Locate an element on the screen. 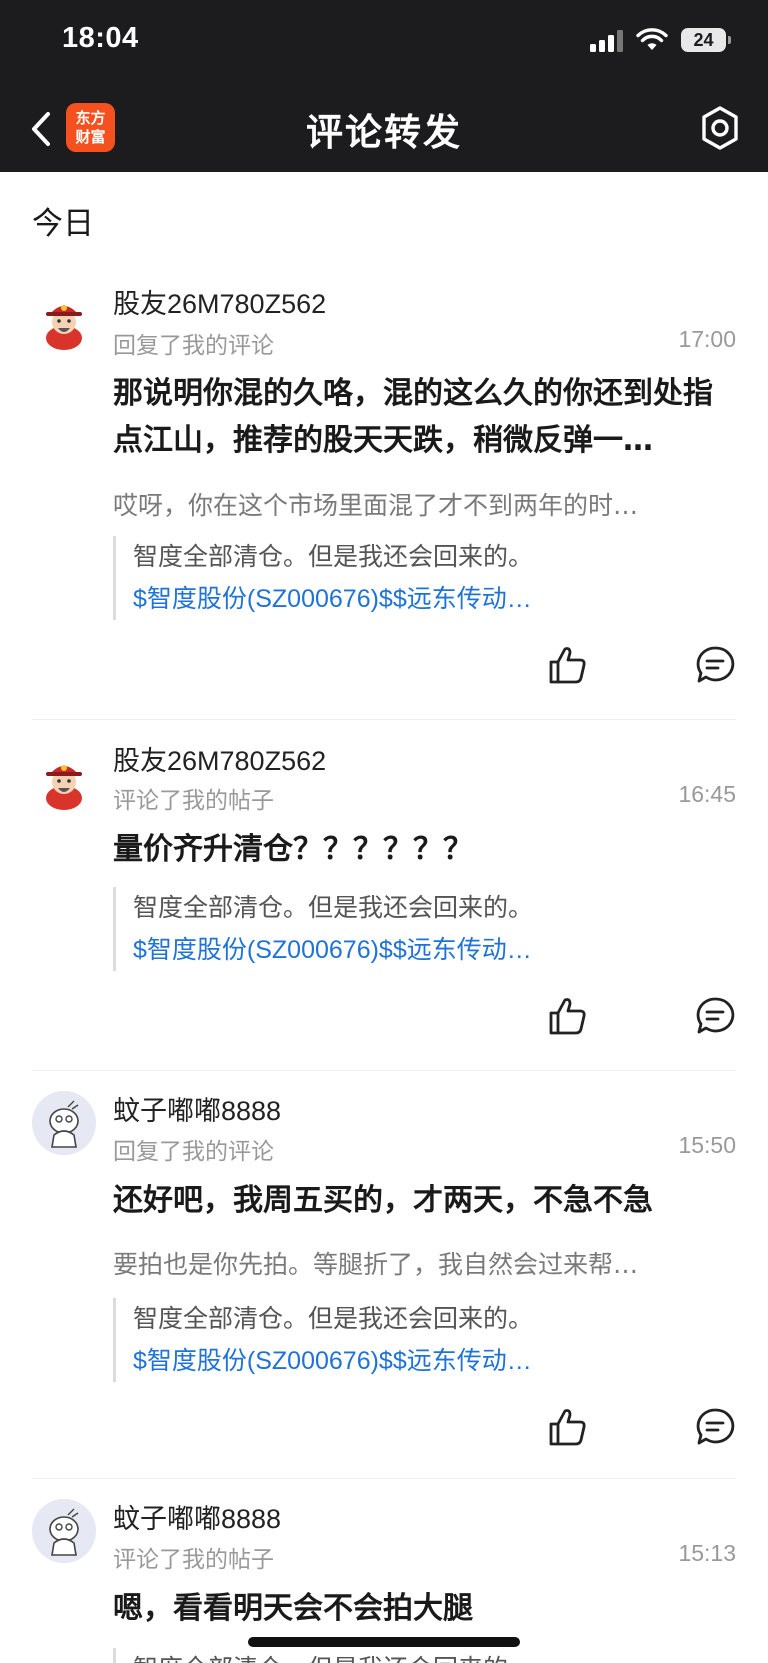 The image size is (768, 1663). timestamp: 15:13 is located at coordinates (707, 1553).